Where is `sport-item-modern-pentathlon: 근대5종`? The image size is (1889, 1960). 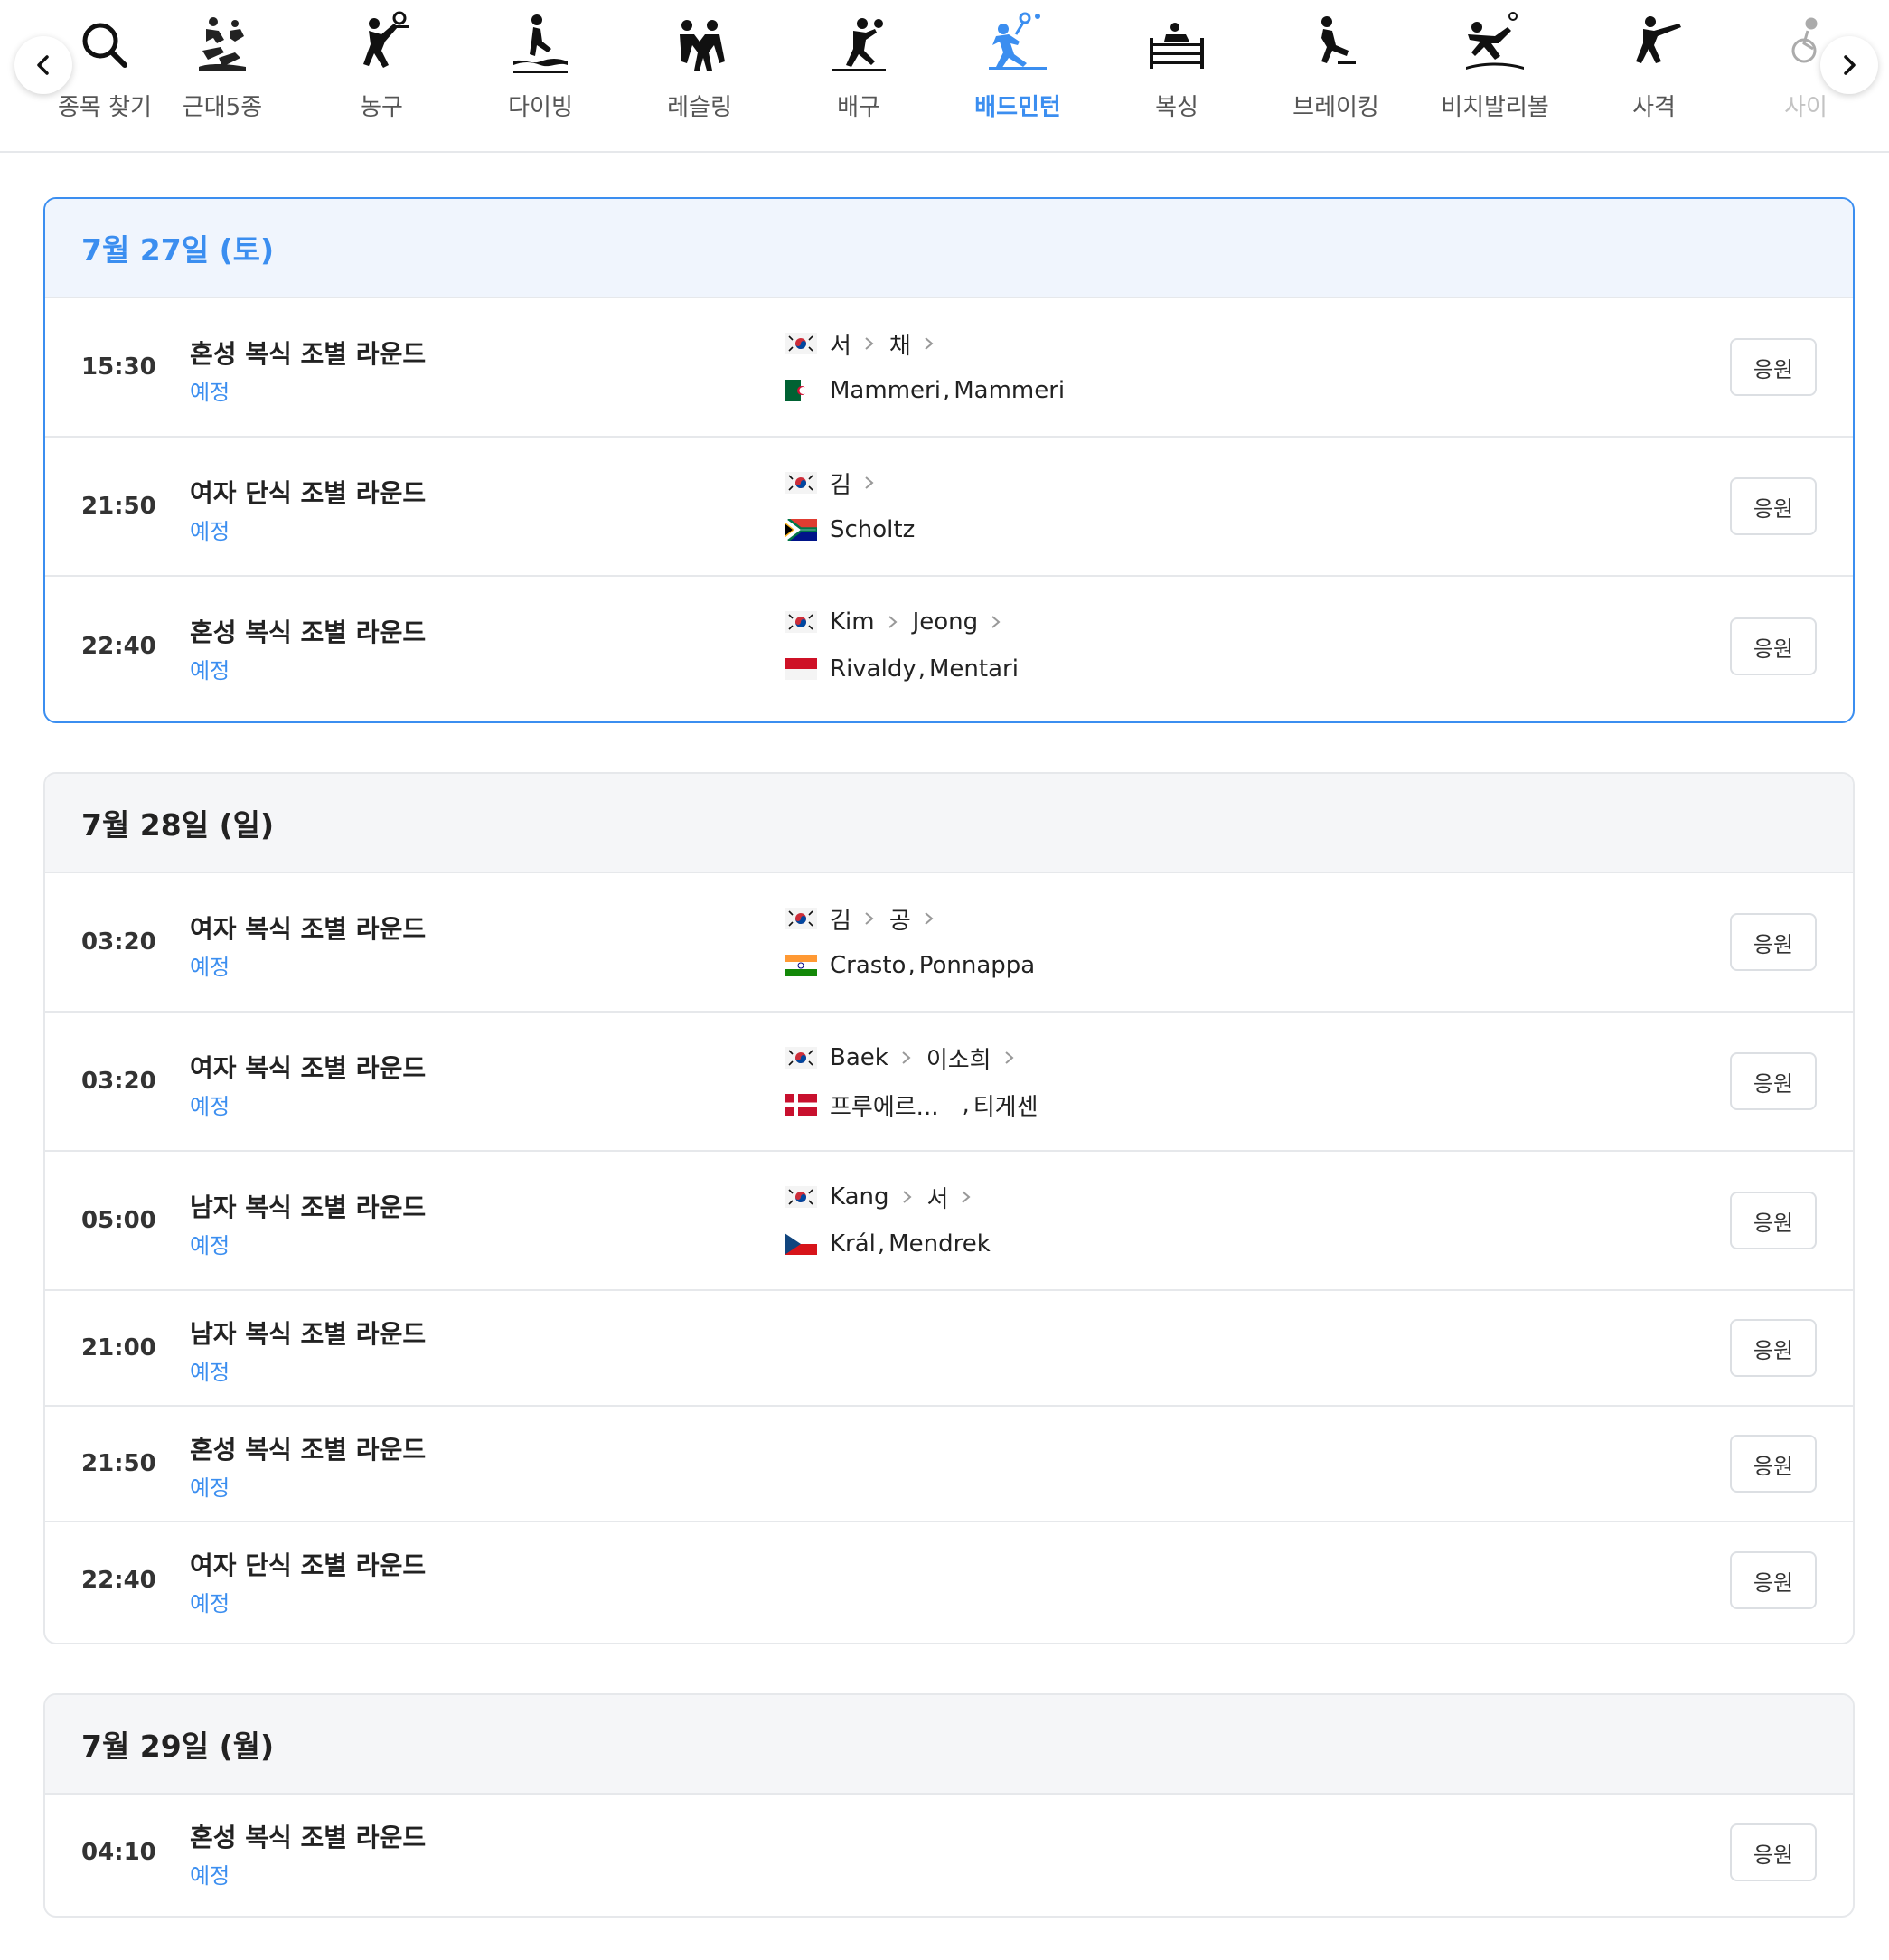
sport-item-modern-pentathlon: 근대5종 is located at coordinates (222, 74).